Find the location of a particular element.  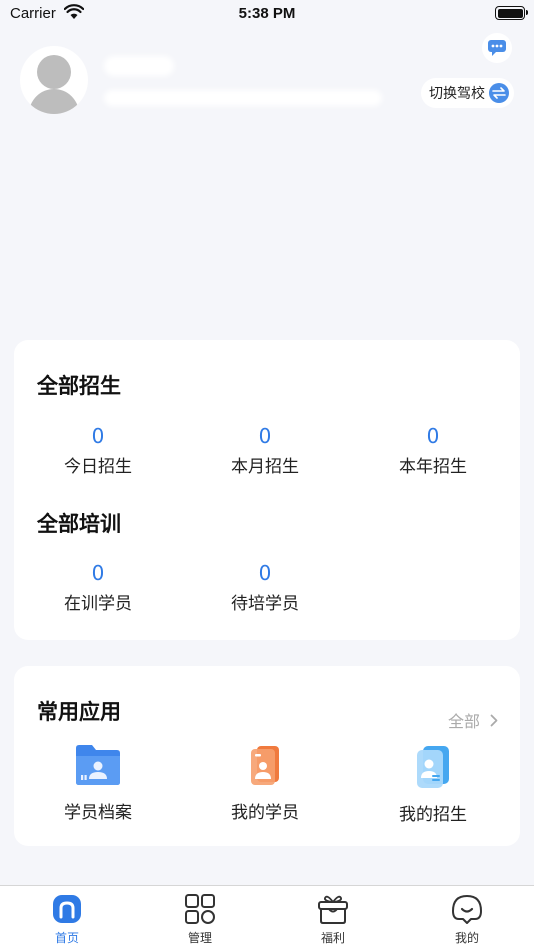

stat-label: 本月招生 is located at coordinates (265, 467).